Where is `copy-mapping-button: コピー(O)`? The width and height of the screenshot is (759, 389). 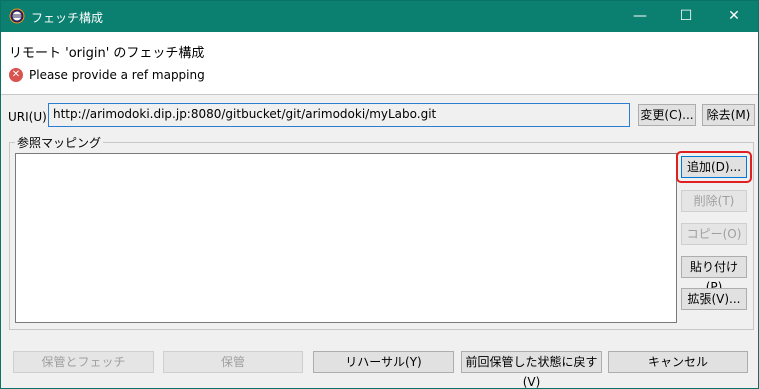
copy-mapping-button: コピー(O) is located at coordinates (714, 234).